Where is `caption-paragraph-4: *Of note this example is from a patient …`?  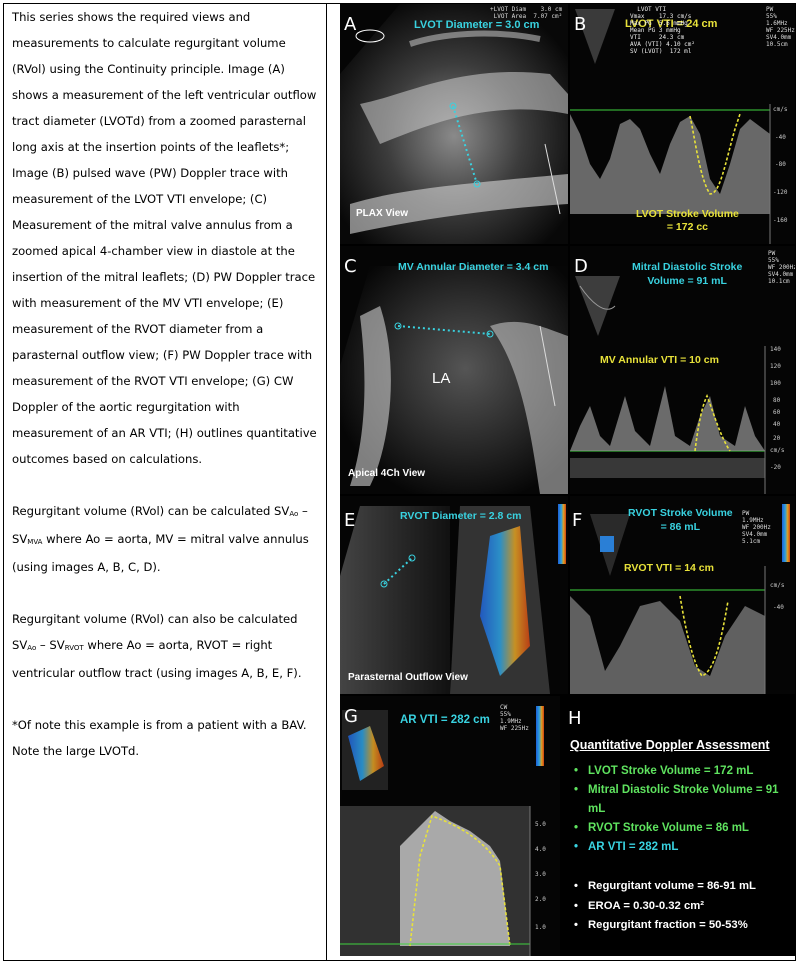 caption-paragraph-4: *Of note this example is from a patient … is located at coordinates (159, 738).